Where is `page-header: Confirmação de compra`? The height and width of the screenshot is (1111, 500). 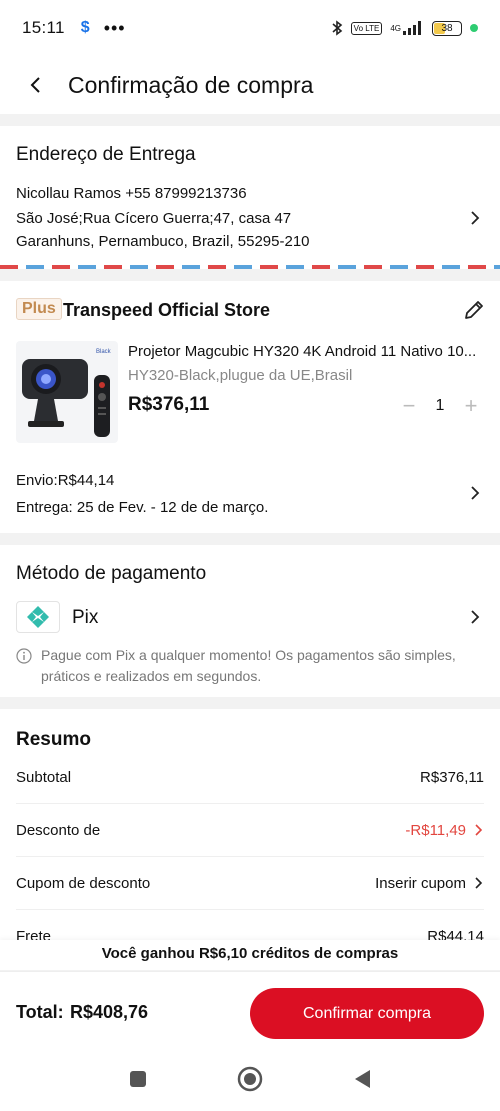 page-header: Confirmação de compra is located at coordinates (250, 85).